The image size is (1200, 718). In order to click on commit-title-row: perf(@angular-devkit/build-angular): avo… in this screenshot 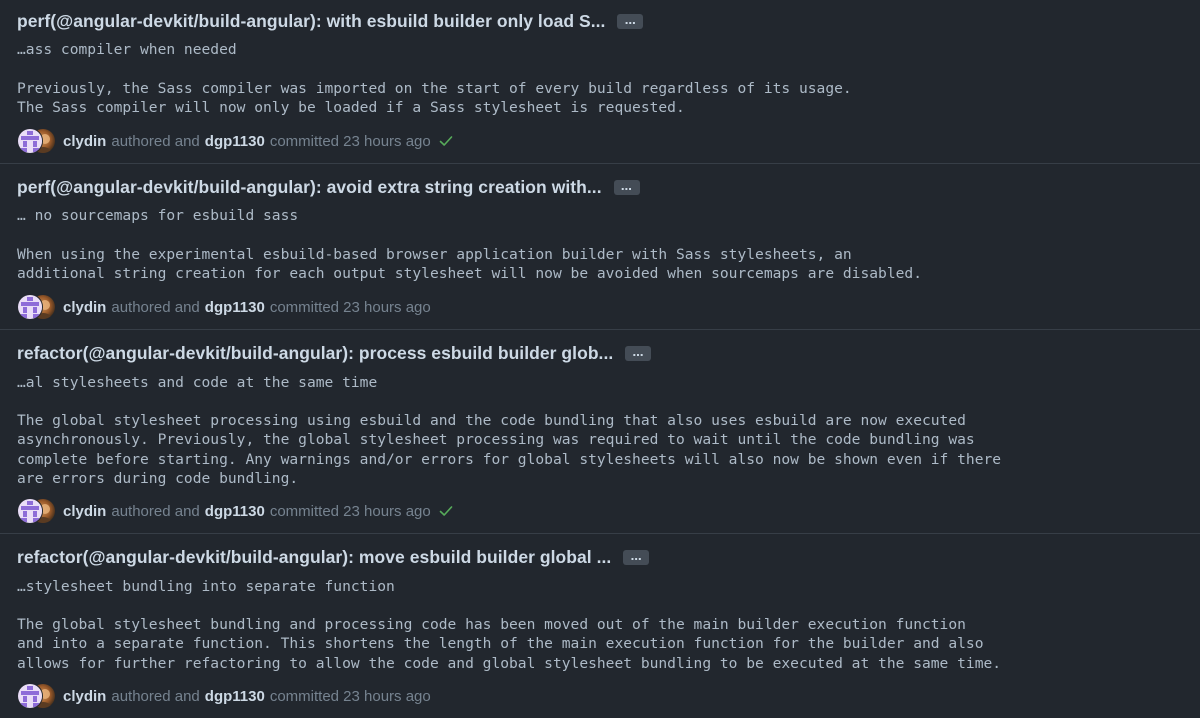, I will do `click(328, 187)`.